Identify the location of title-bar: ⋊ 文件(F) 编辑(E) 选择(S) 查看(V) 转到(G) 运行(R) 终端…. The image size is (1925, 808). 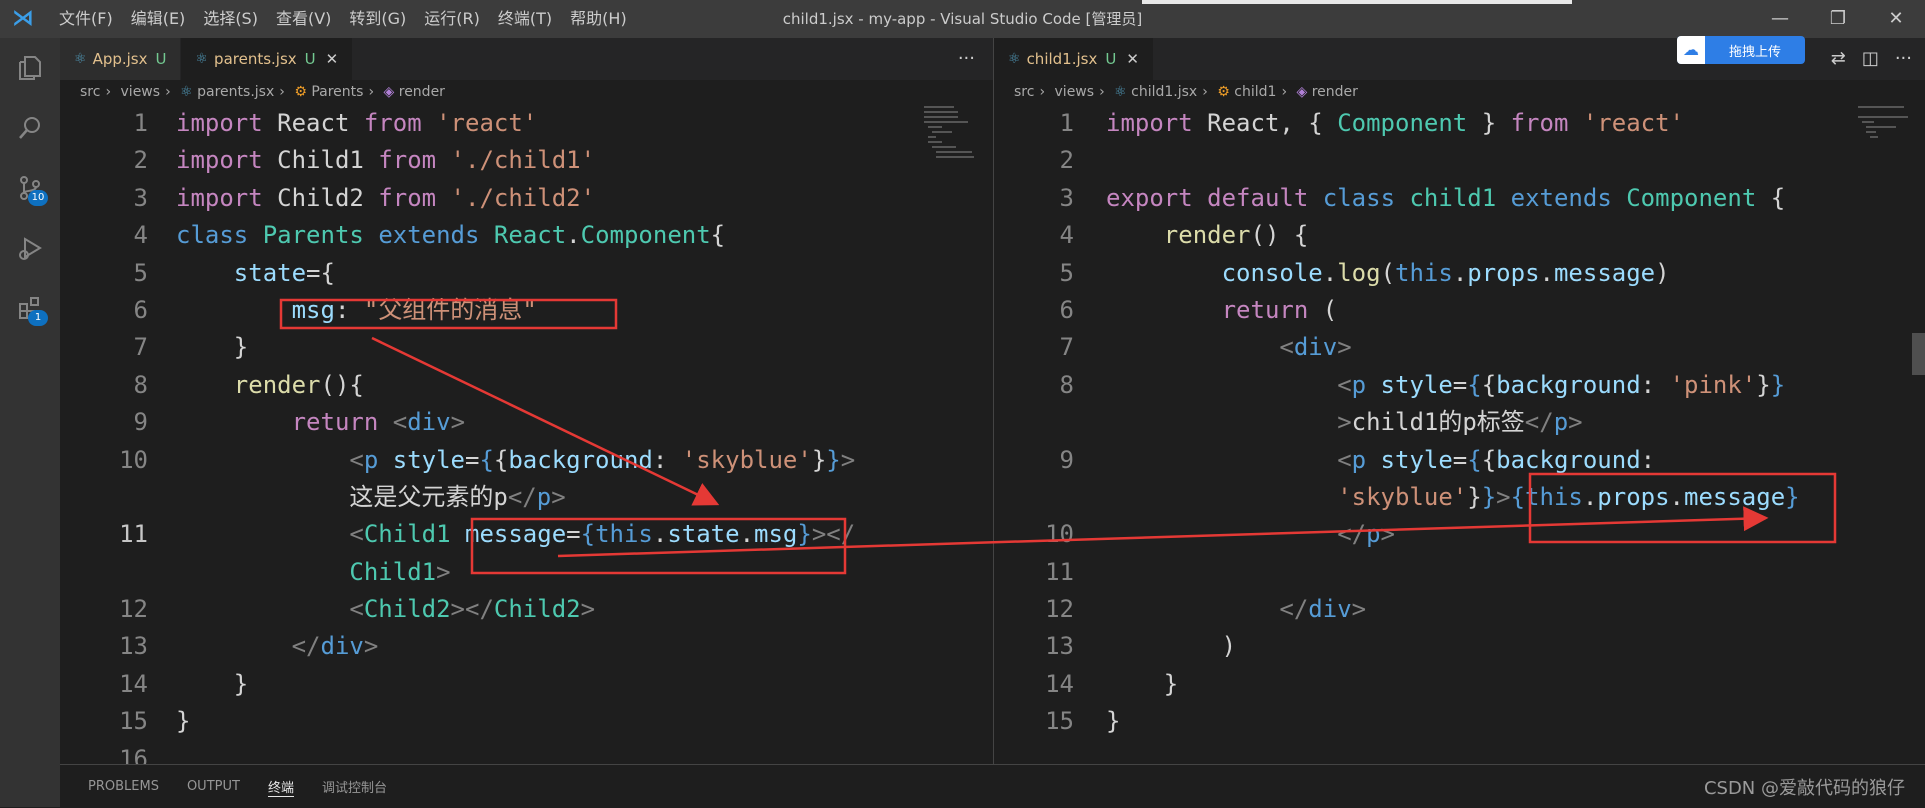
(962, 19).